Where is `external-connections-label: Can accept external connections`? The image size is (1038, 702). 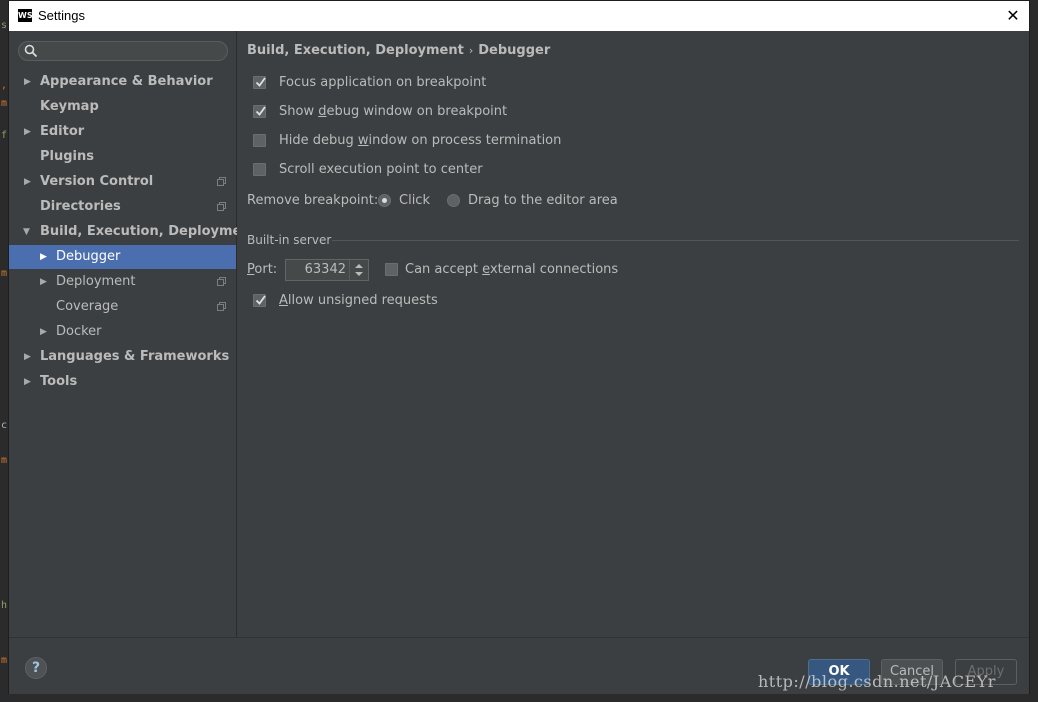
external-connections-label: Can accept external connections is located at coordinates (511, 270).